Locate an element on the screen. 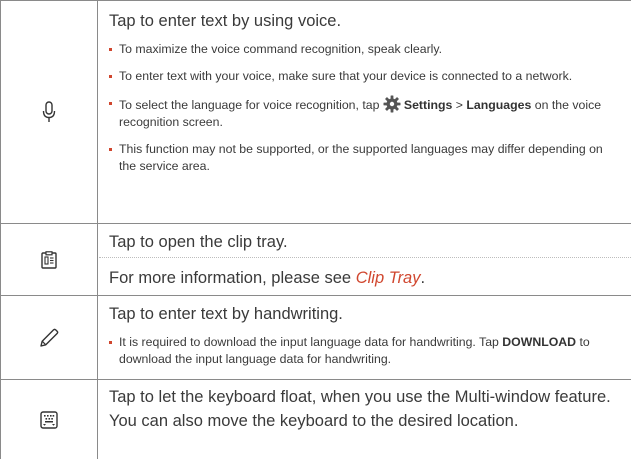 The height and width of the screenshot is (459, 633). settings-label: Settings is located at coordinates (428, 105).